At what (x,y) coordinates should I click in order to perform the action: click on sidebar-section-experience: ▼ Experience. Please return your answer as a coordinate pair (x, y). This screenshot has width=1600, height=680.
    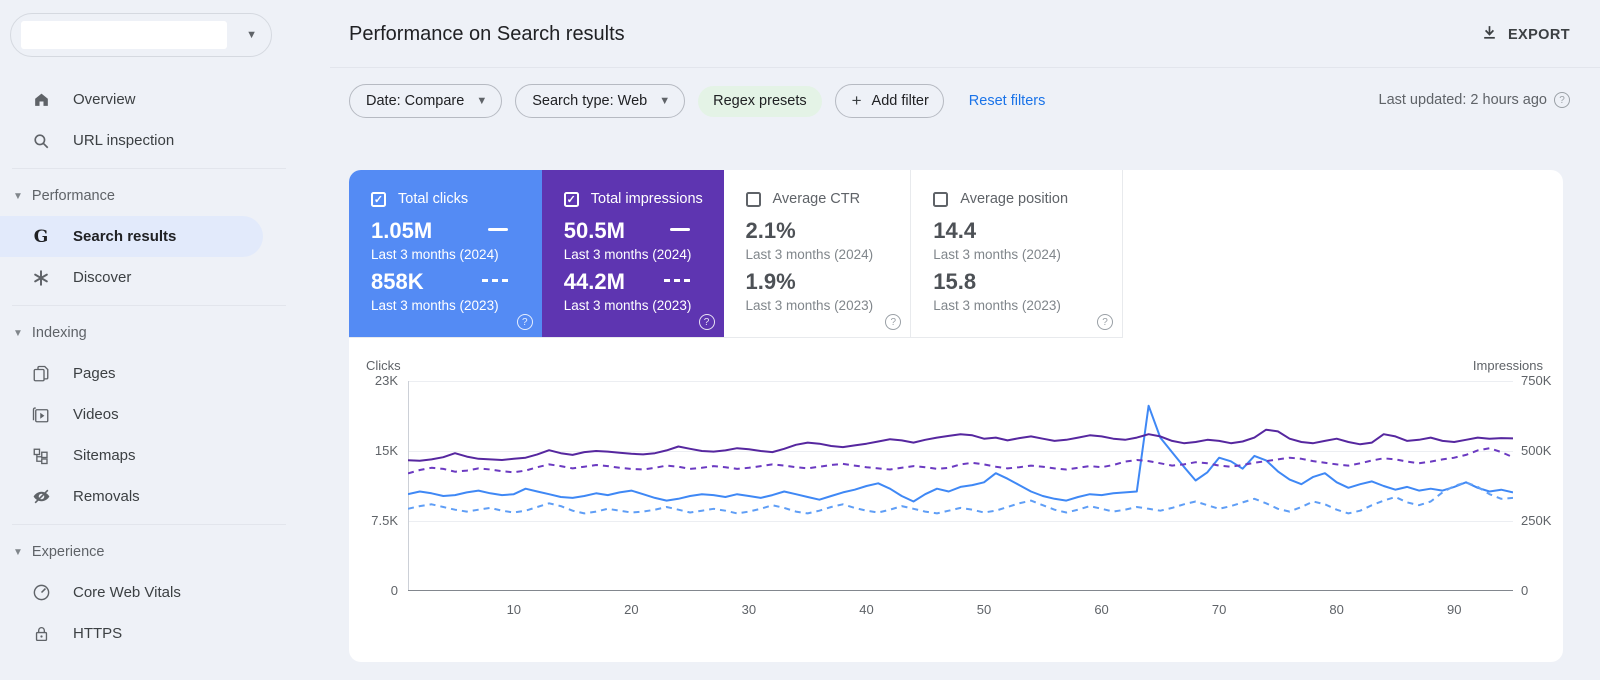
    Looking at the image, I should click on (150, 552).